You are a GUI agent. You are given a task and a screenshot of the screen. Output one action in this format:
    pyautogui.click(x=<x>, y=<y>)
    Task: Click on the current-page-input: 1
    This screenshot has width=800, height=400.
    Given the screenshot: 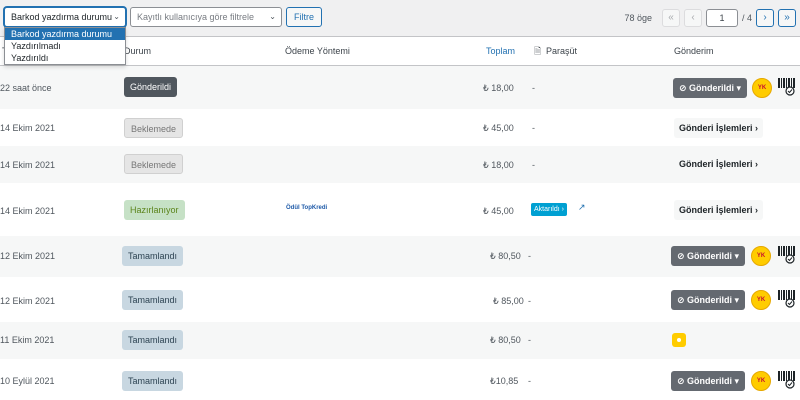 What is the action you would take?
    pyautogui.click(x=721, y=18)
    